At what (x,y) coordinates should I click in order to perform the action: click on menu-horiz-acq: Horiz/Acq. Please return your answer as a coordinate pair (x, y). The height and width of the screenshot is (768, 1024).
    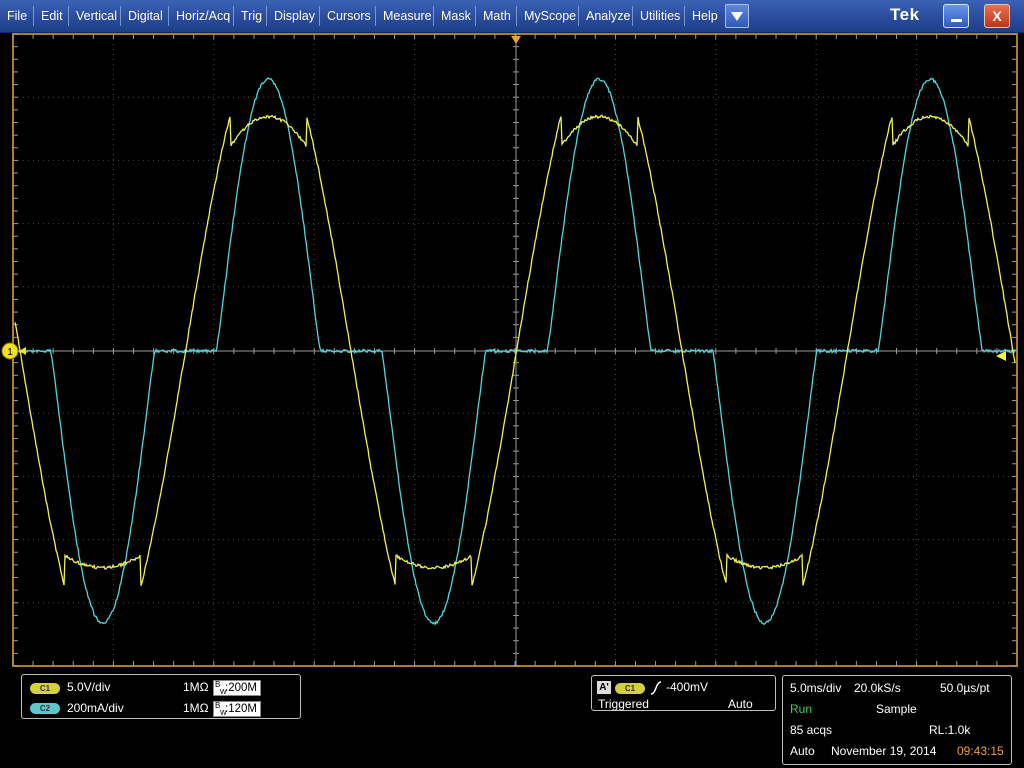
    Looking at the image, I should click on (203, 16).